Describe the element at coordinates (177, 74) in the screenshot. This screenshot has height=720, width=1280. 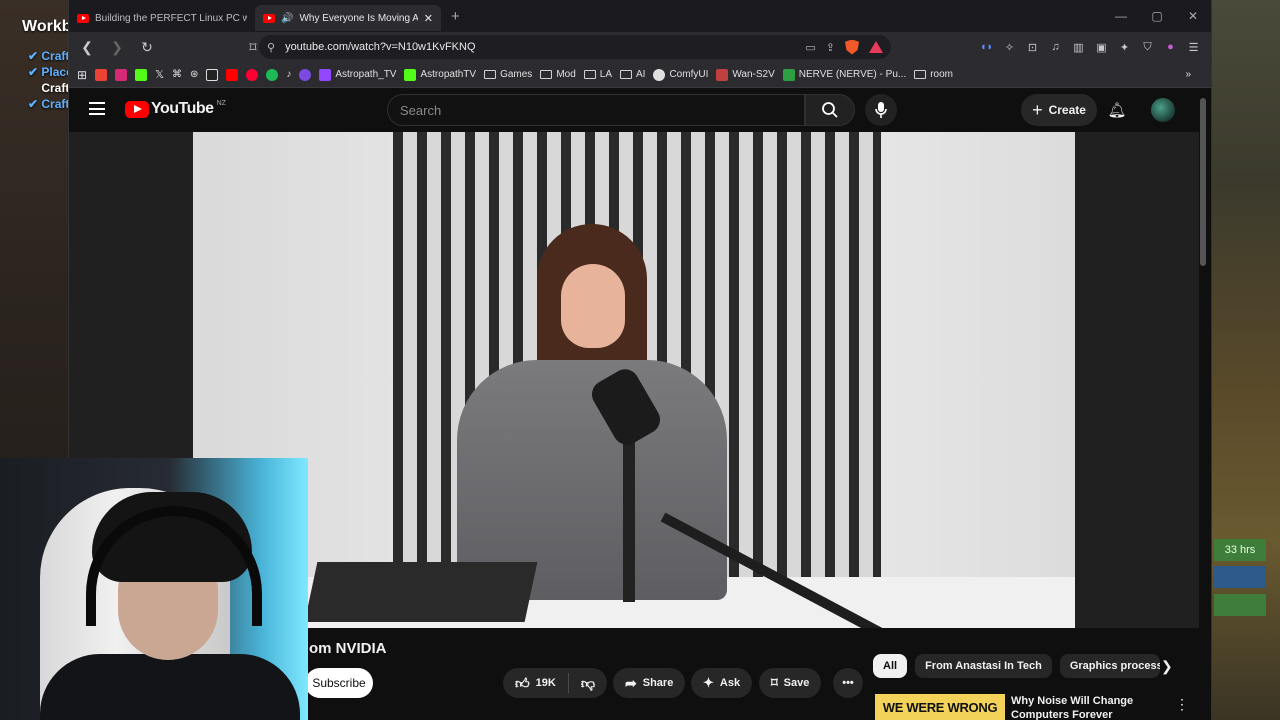
I see `link-icon: ⌘` at that location.